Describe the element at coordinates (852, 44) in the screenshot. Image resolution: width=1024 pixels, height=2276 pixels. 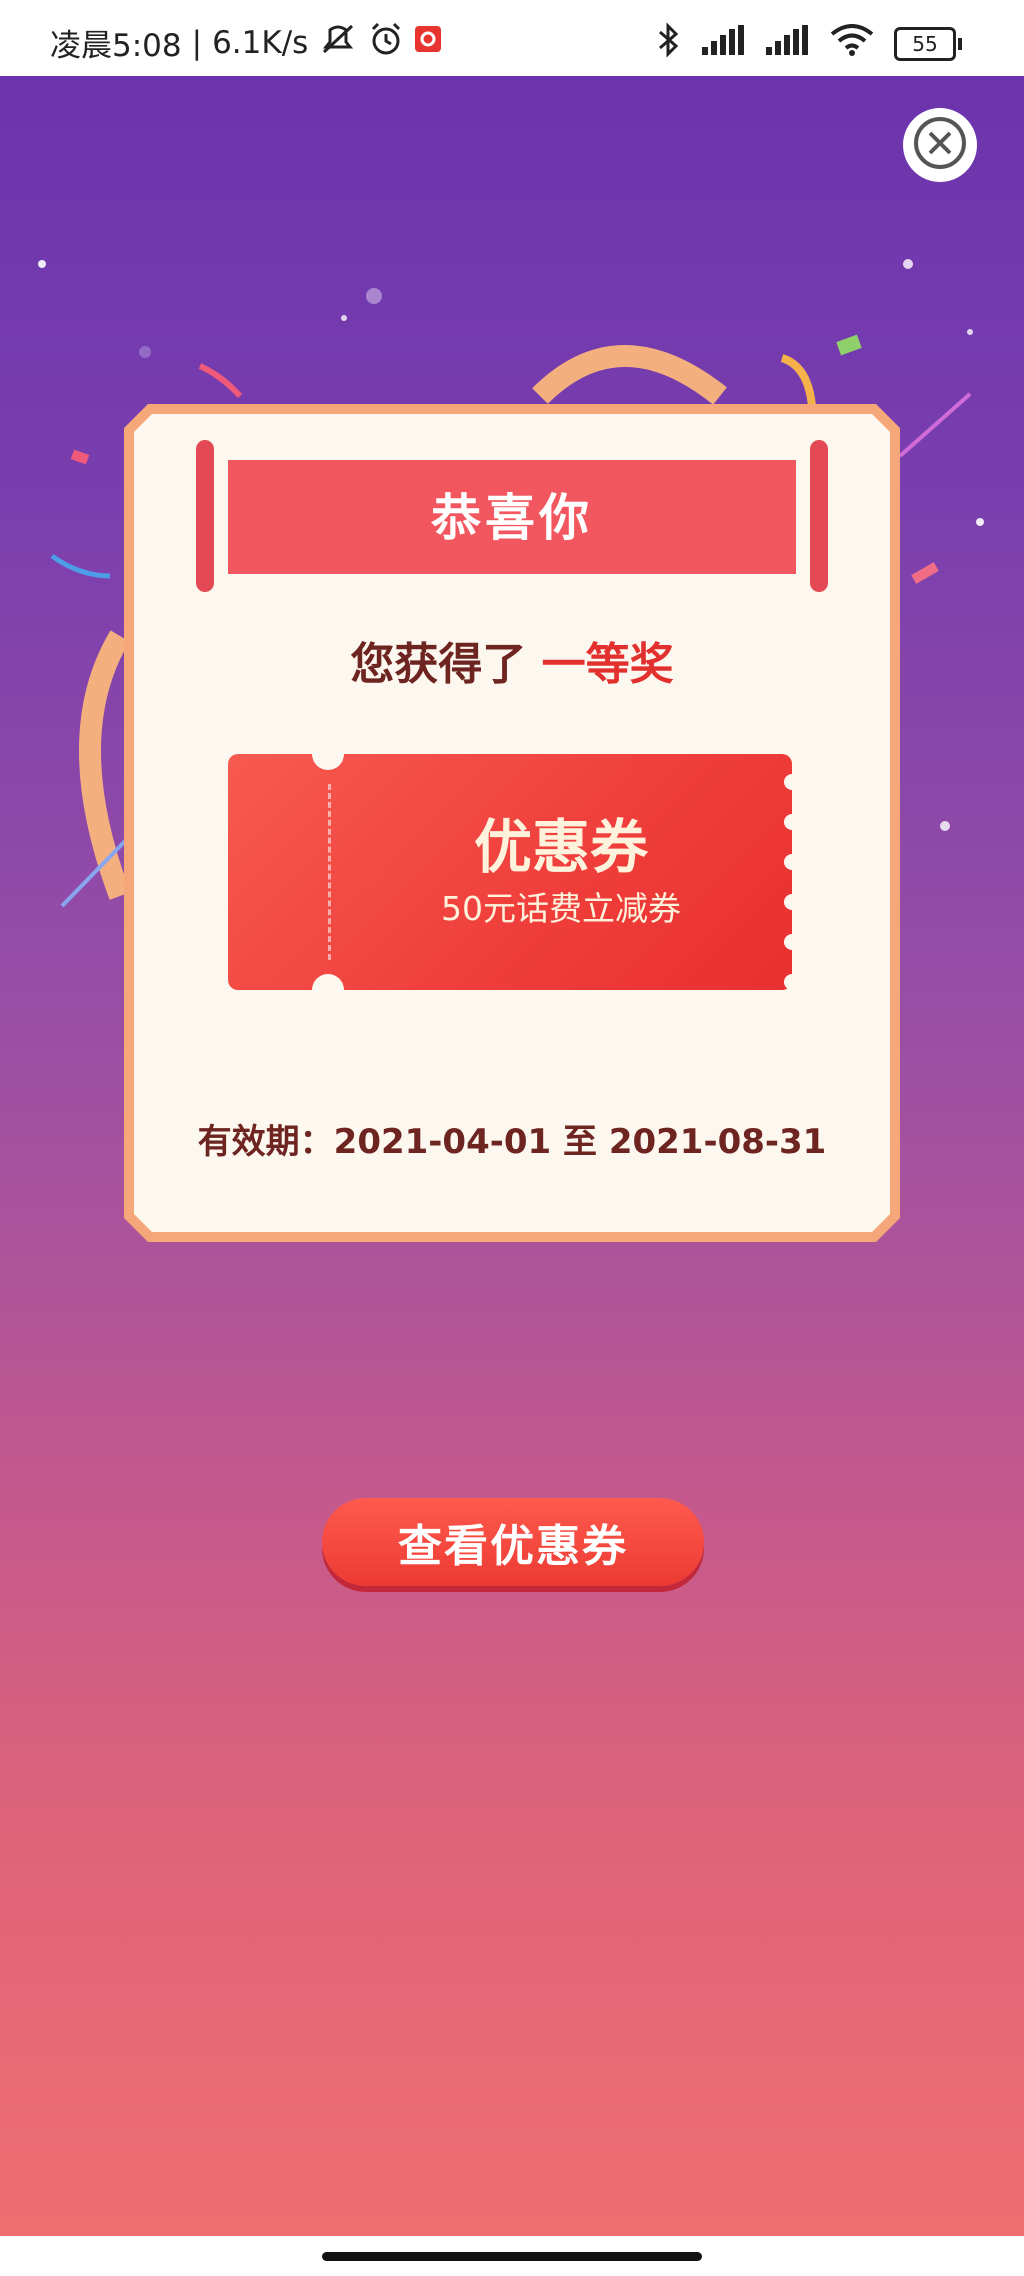
I see `wifi-icon` at that location.